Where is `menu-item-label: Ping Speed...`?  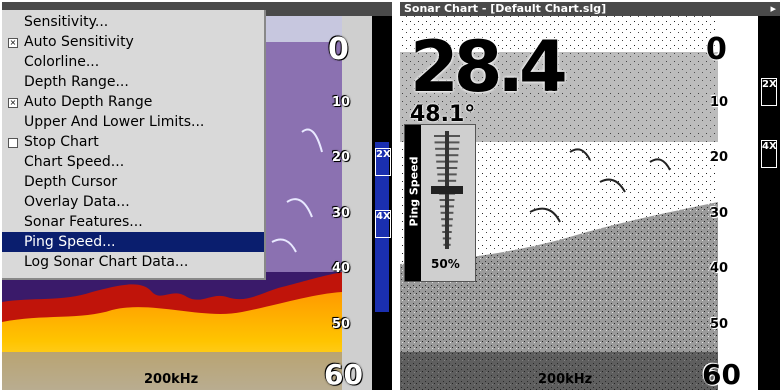 menu-item-label: Ping Speed... is located at coordinates (70, 242).